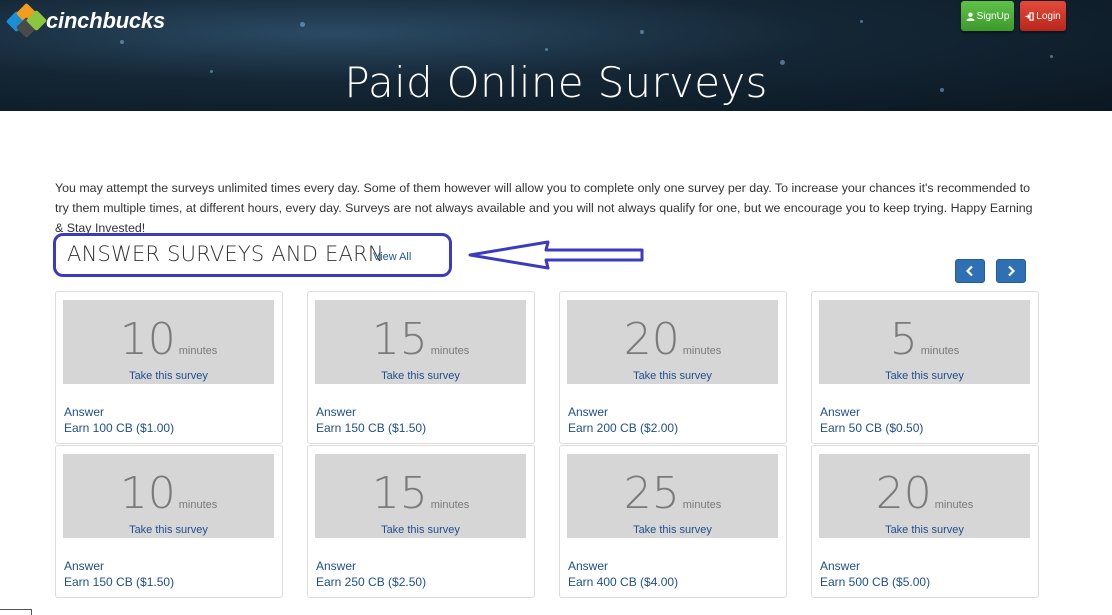 The image size is (1112, 615). What do you see at coordinates (875, 582) in the screenshot?
I see `survey-reward: Earn 500 CB ($5.00)` at bounding box center [875, 582].